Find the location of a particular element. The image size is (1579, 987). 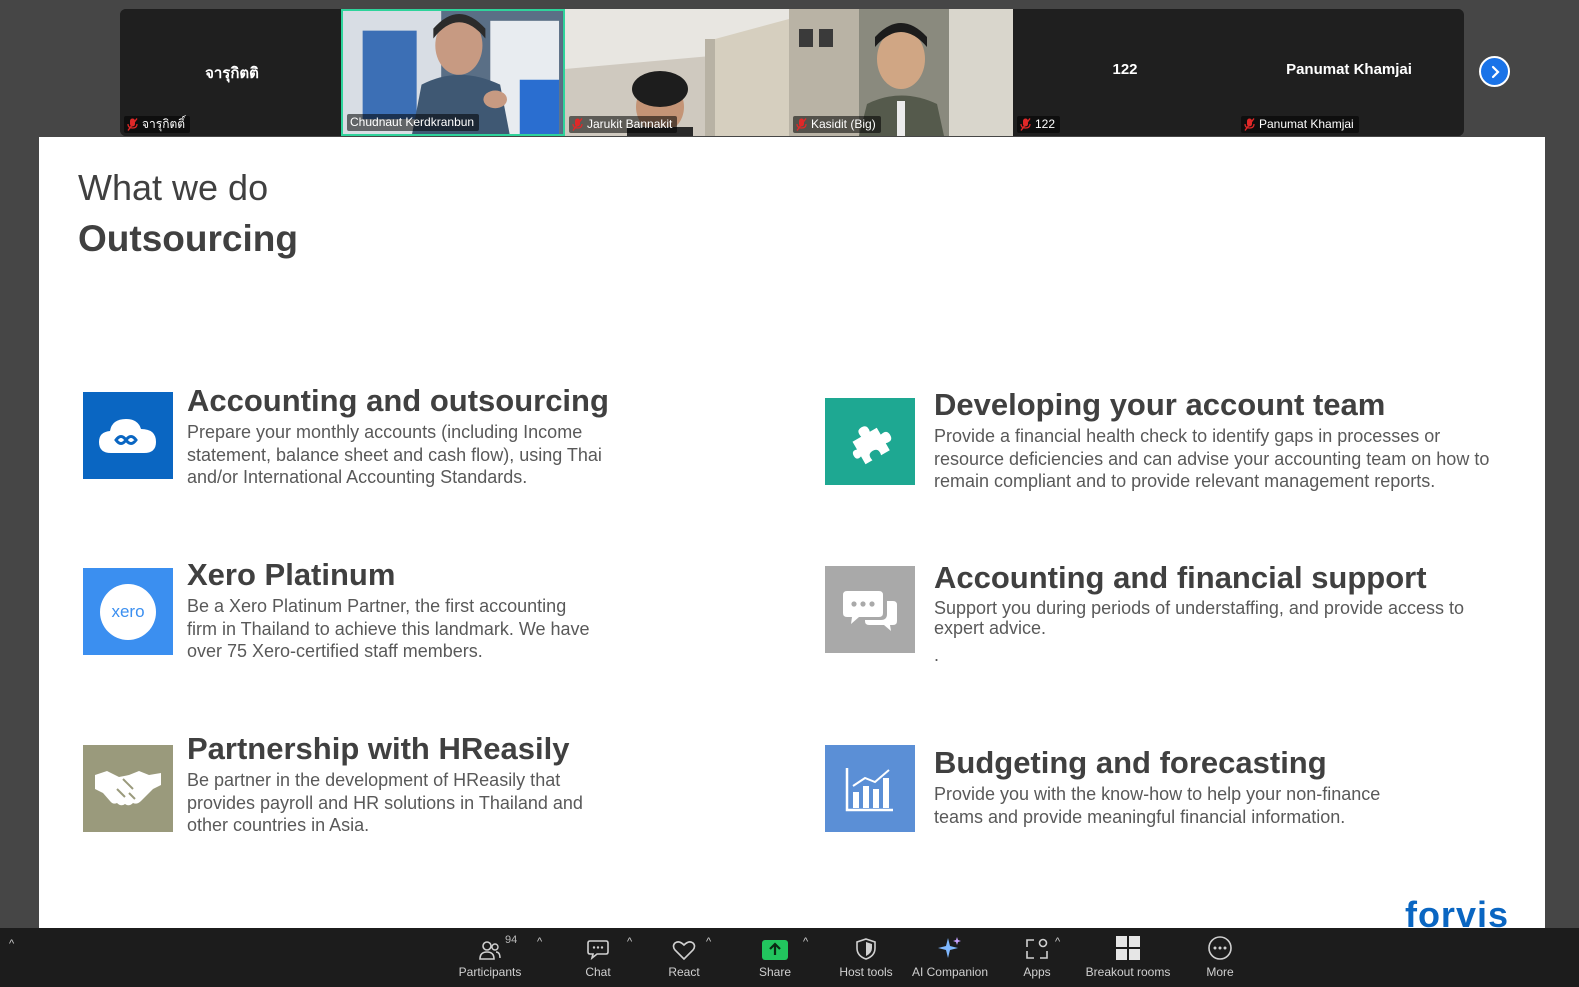

ai-companion-label: AI Companion is located at coordinates (950, 972).